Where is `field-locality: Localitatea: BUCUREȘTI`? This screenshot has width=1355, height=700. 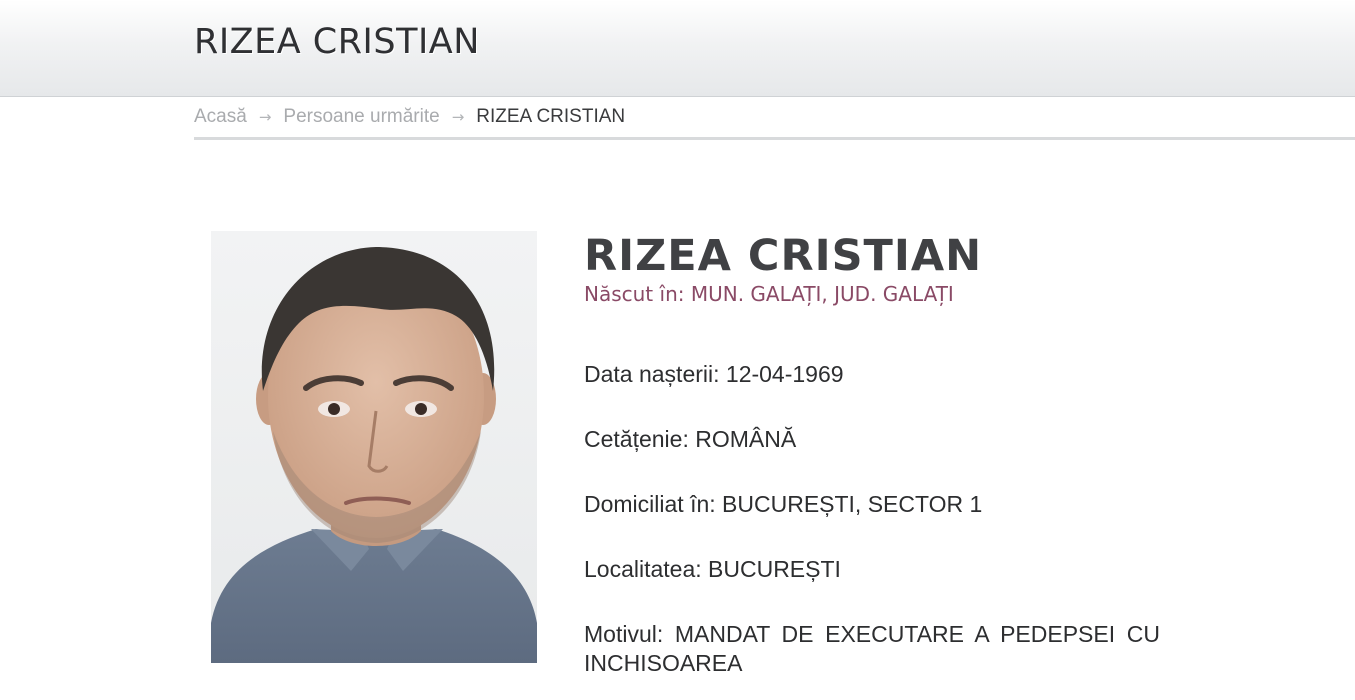 field-locality: Localitatea: BUCUREȘTI is located at coordinates (712, 569).